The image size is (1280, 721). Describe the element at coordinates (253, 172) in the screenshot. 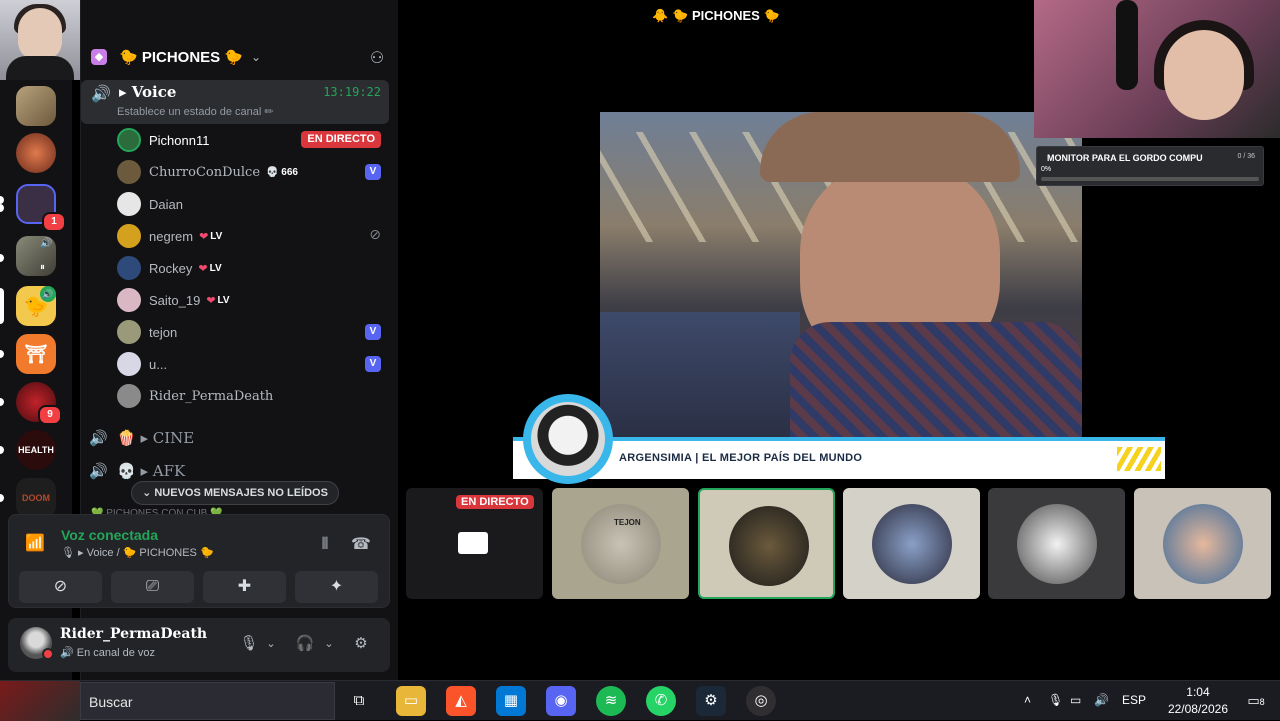

I see `voice-member: ChurroConDulce 💀 666 V` at that location.